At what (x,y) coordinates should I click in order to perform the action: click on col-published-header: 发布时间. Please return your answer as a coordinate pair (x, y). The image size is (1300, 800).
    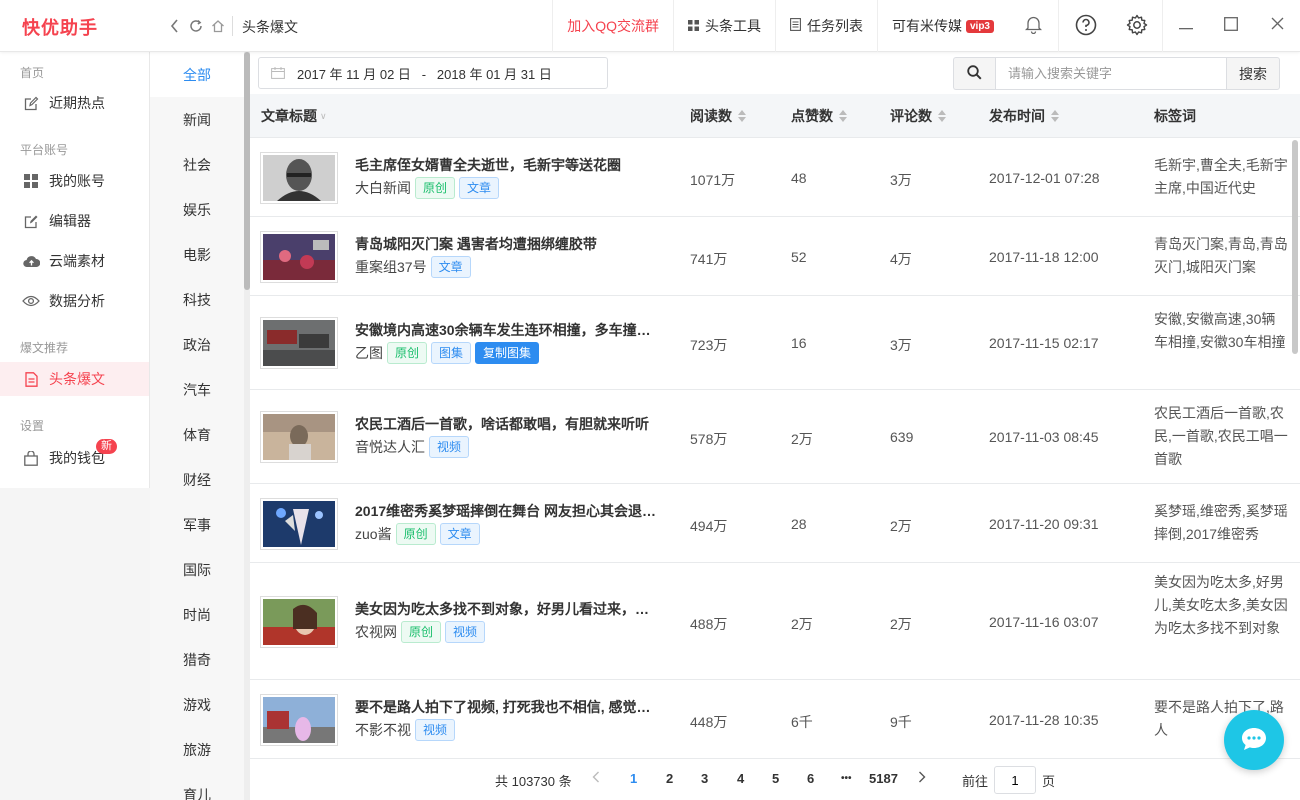
    Looking at the image, I should click on (1024, 116).